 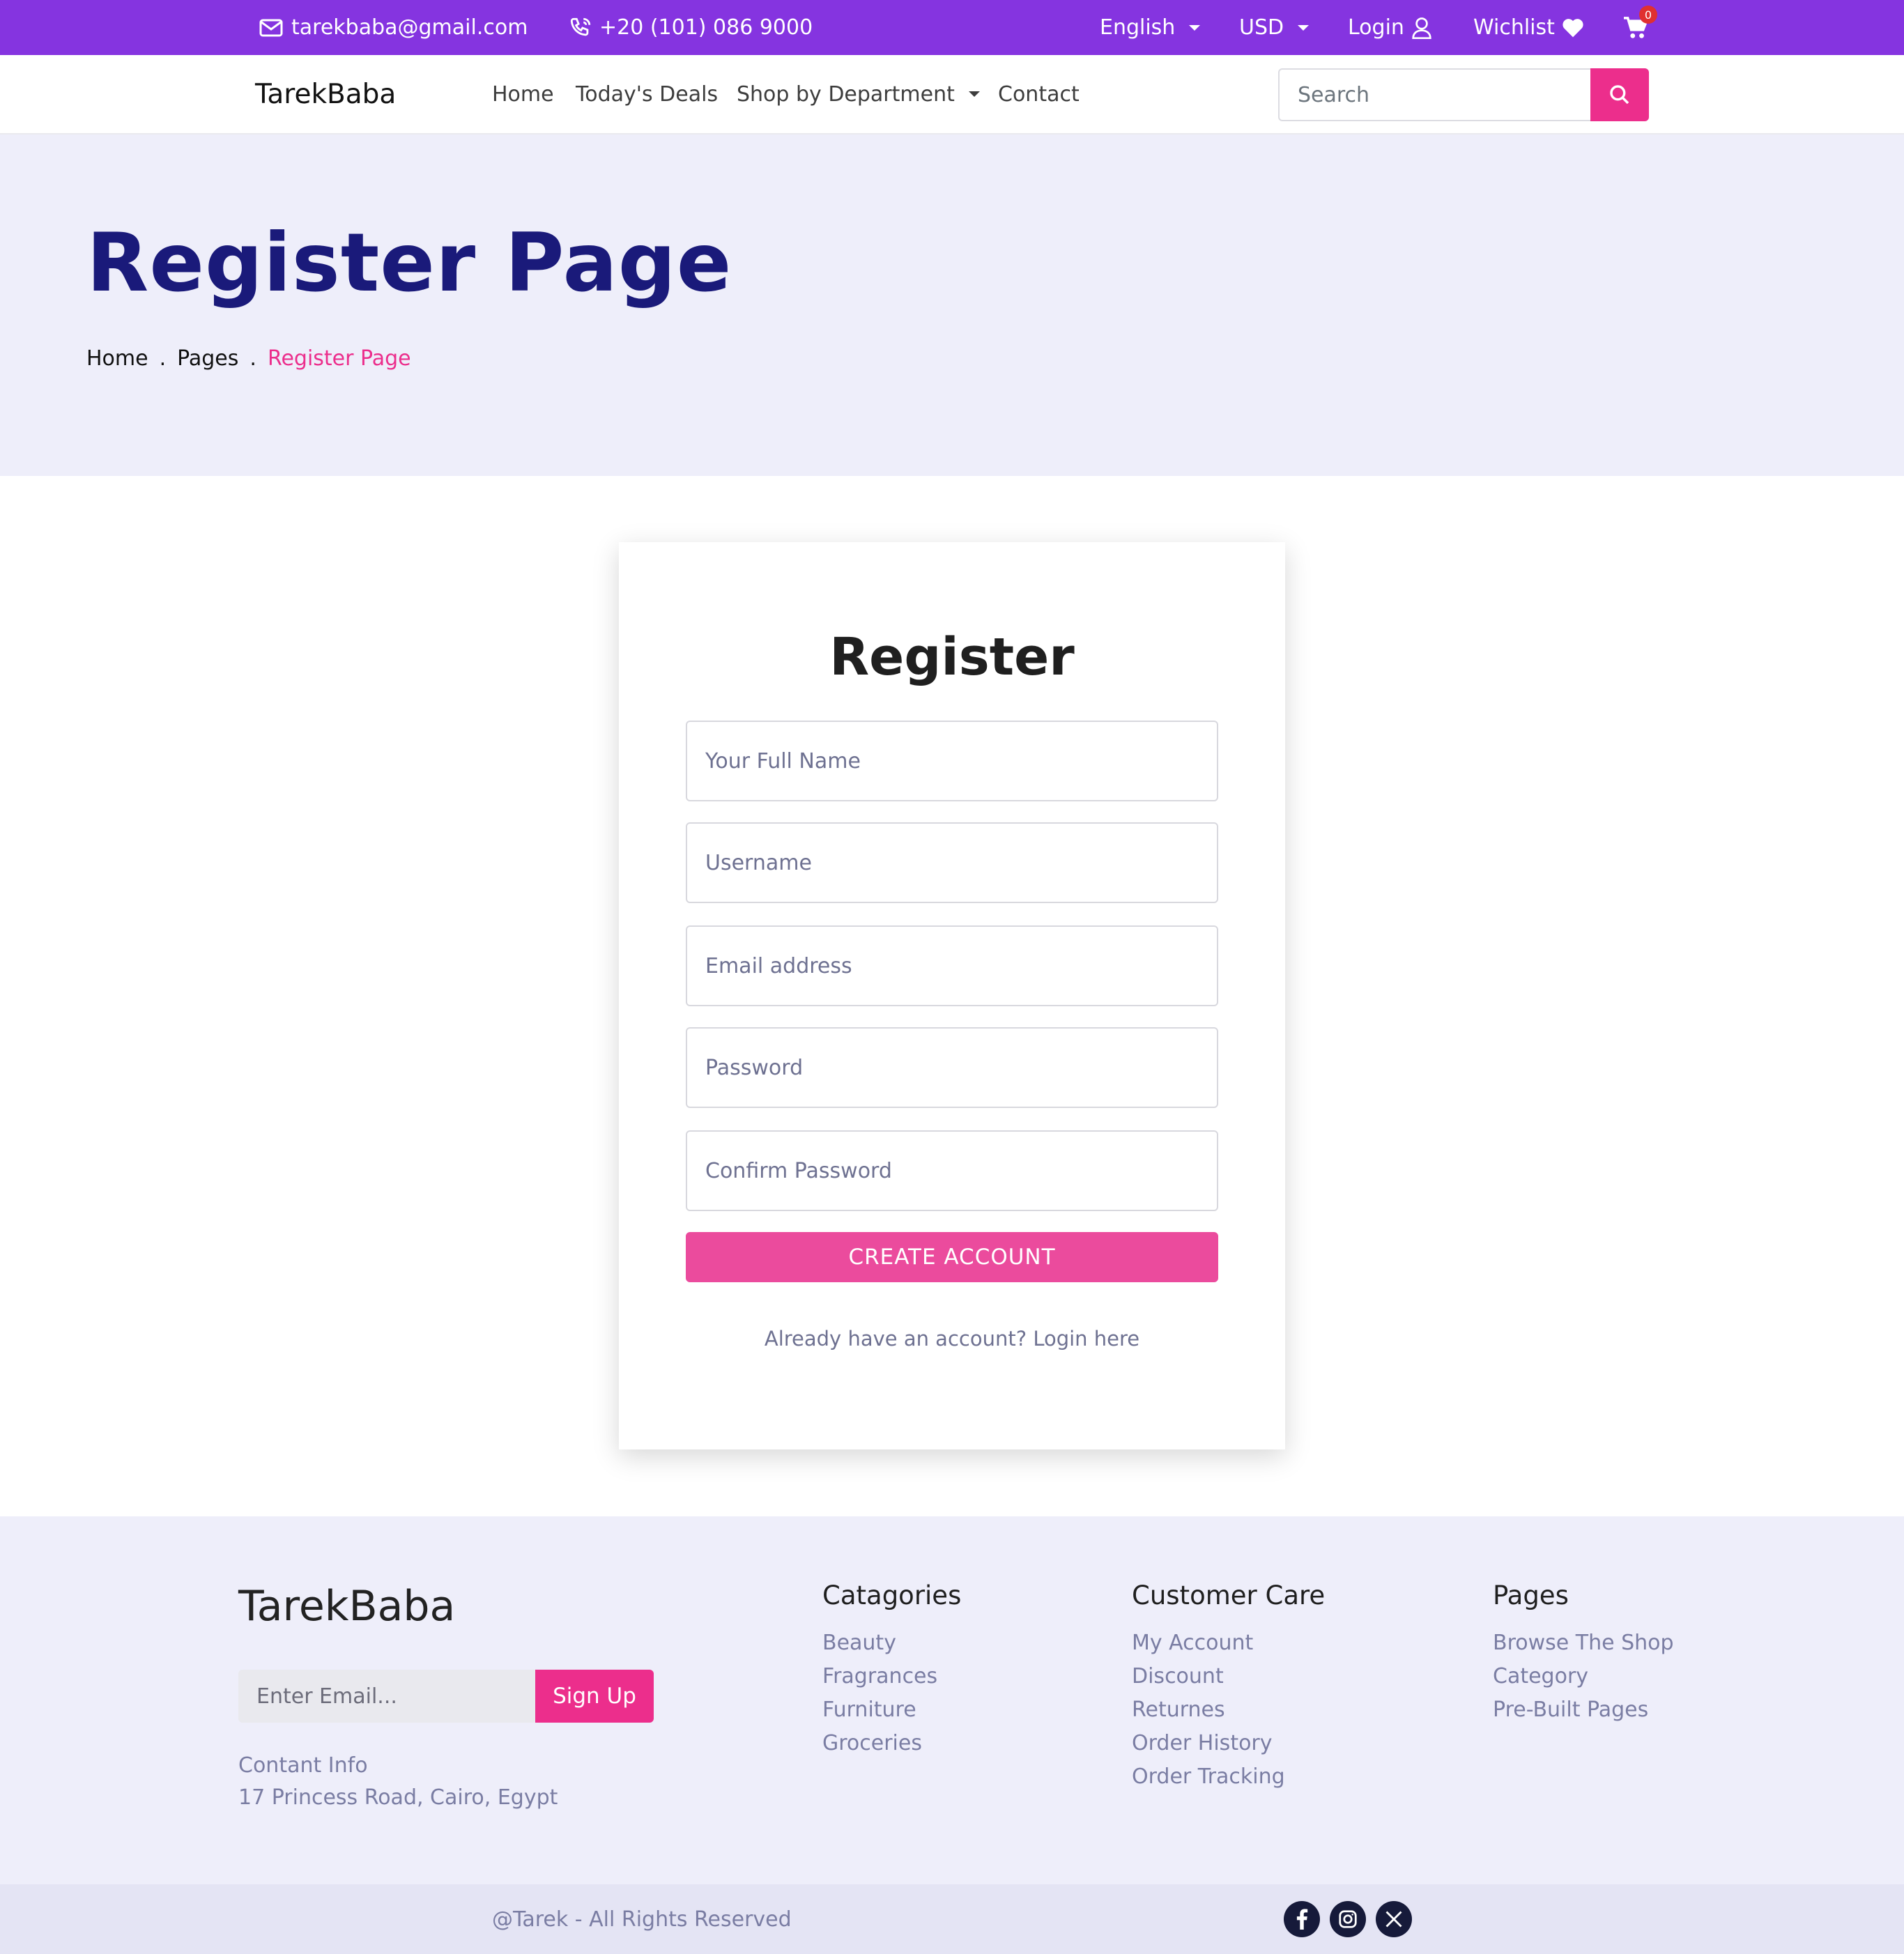 What do you see at coordinates (325, 94) in the screenshot?
I see `brand-logo: TarekBaba` at bounding box center [325, 94].